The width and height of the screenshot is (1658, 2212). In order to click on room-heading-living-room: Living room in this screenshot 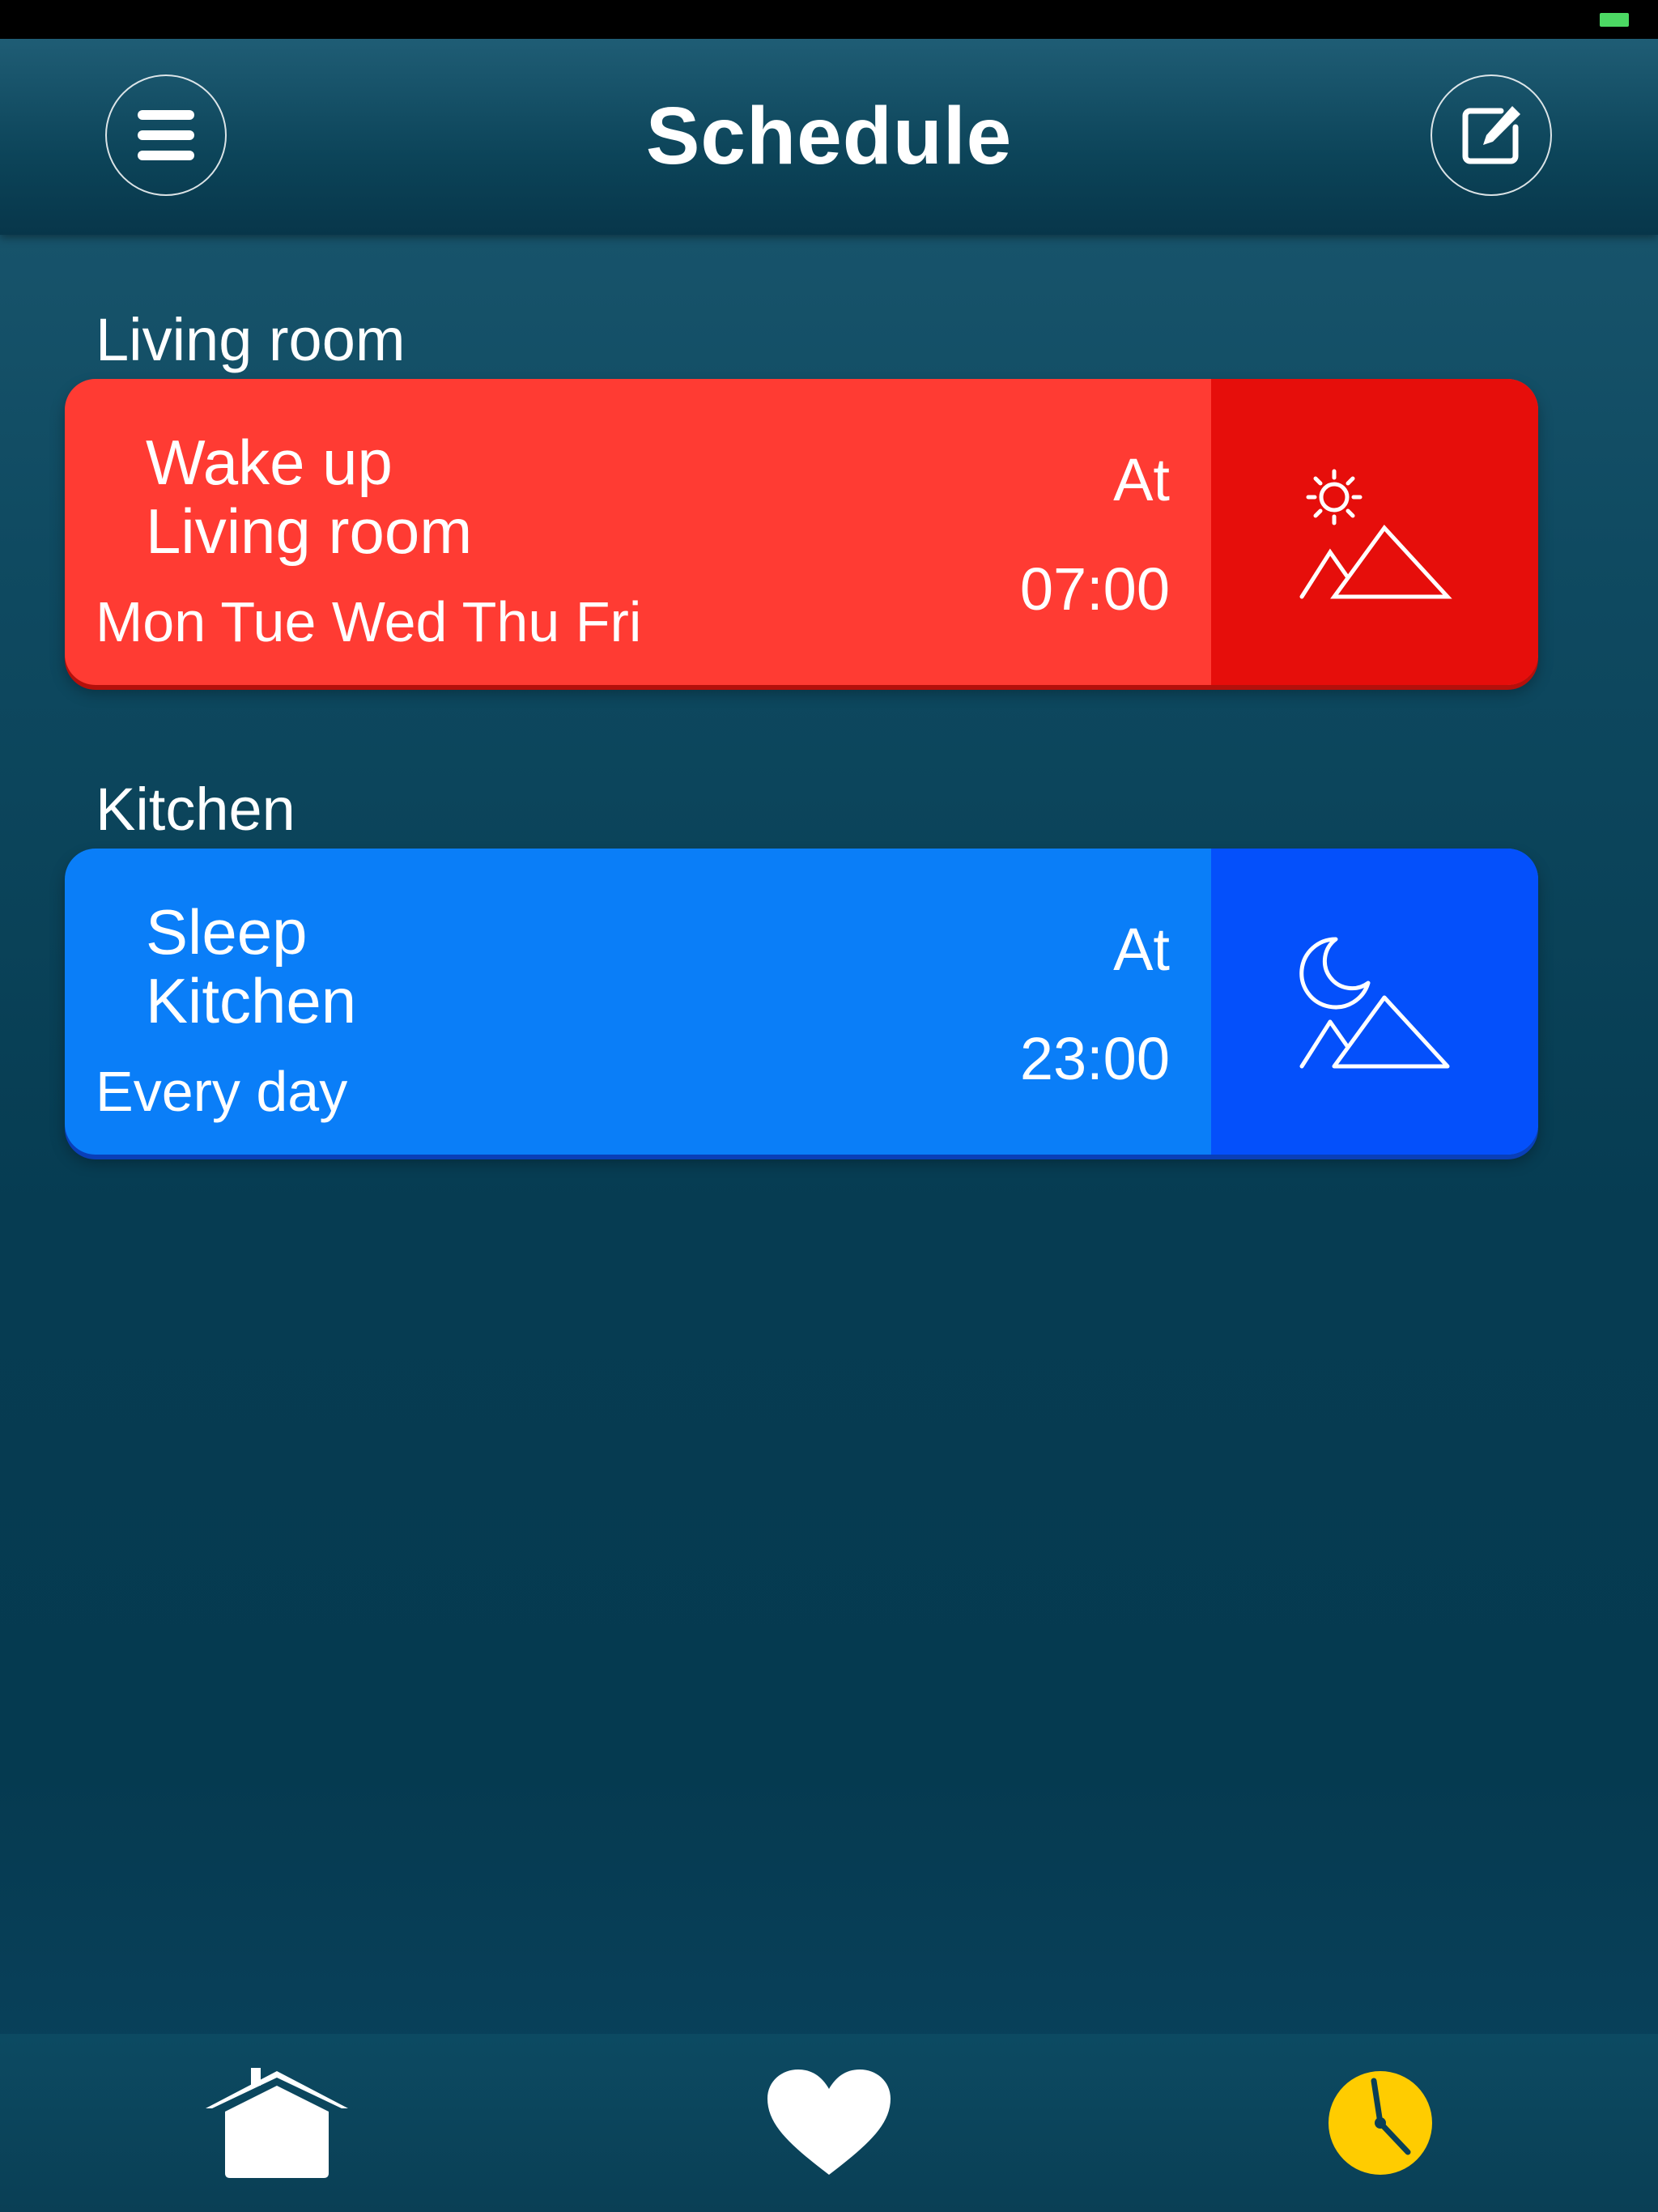, I will do `click(251, 339)`.